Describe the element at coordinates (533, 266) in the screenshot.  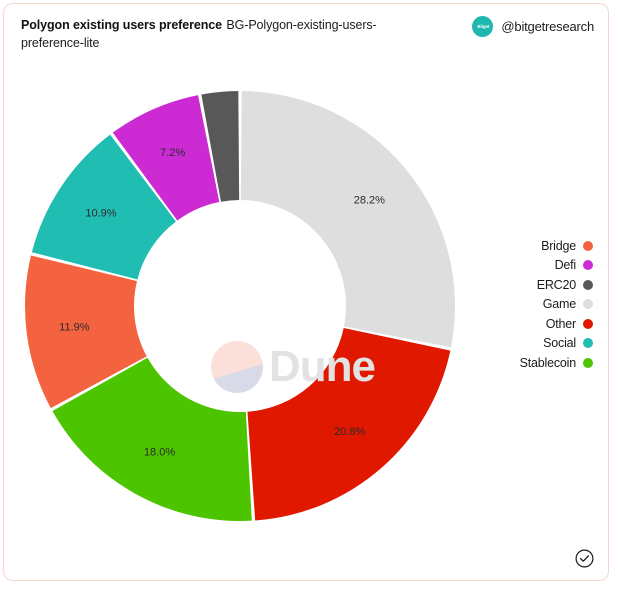
I see `legend-item: Defi` at that location.